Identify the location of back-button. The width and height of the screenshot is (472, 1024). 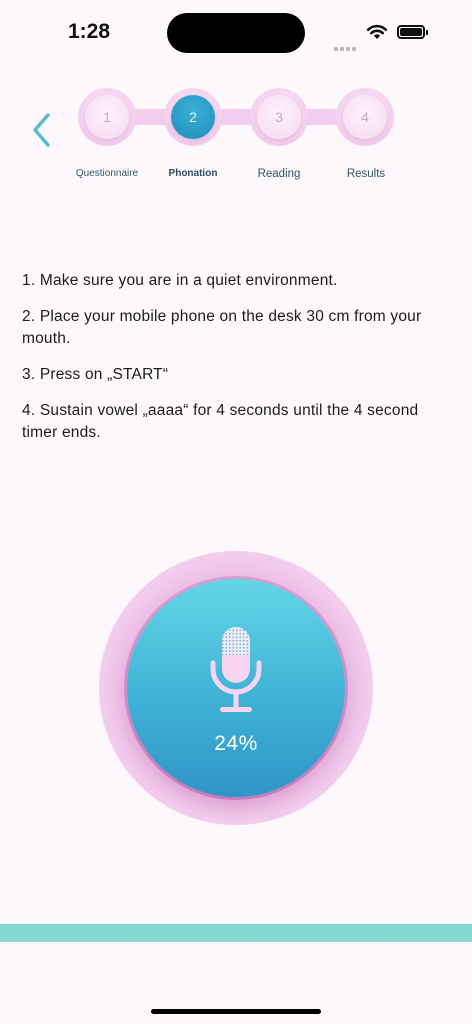
(41, 130).